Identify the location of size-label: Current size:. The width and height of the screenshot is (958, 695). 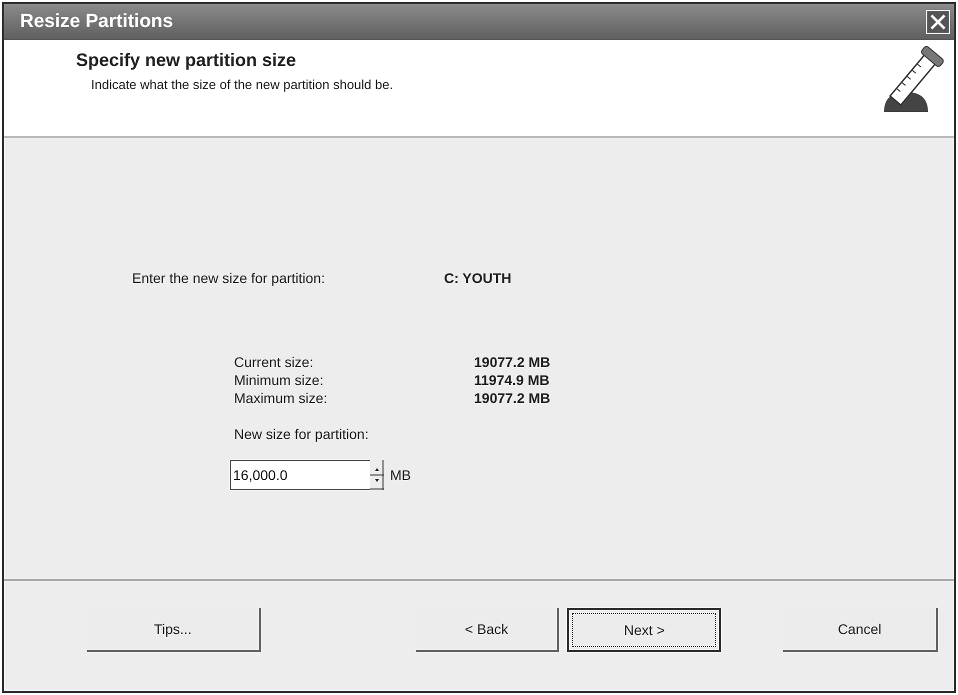
(274, 362).